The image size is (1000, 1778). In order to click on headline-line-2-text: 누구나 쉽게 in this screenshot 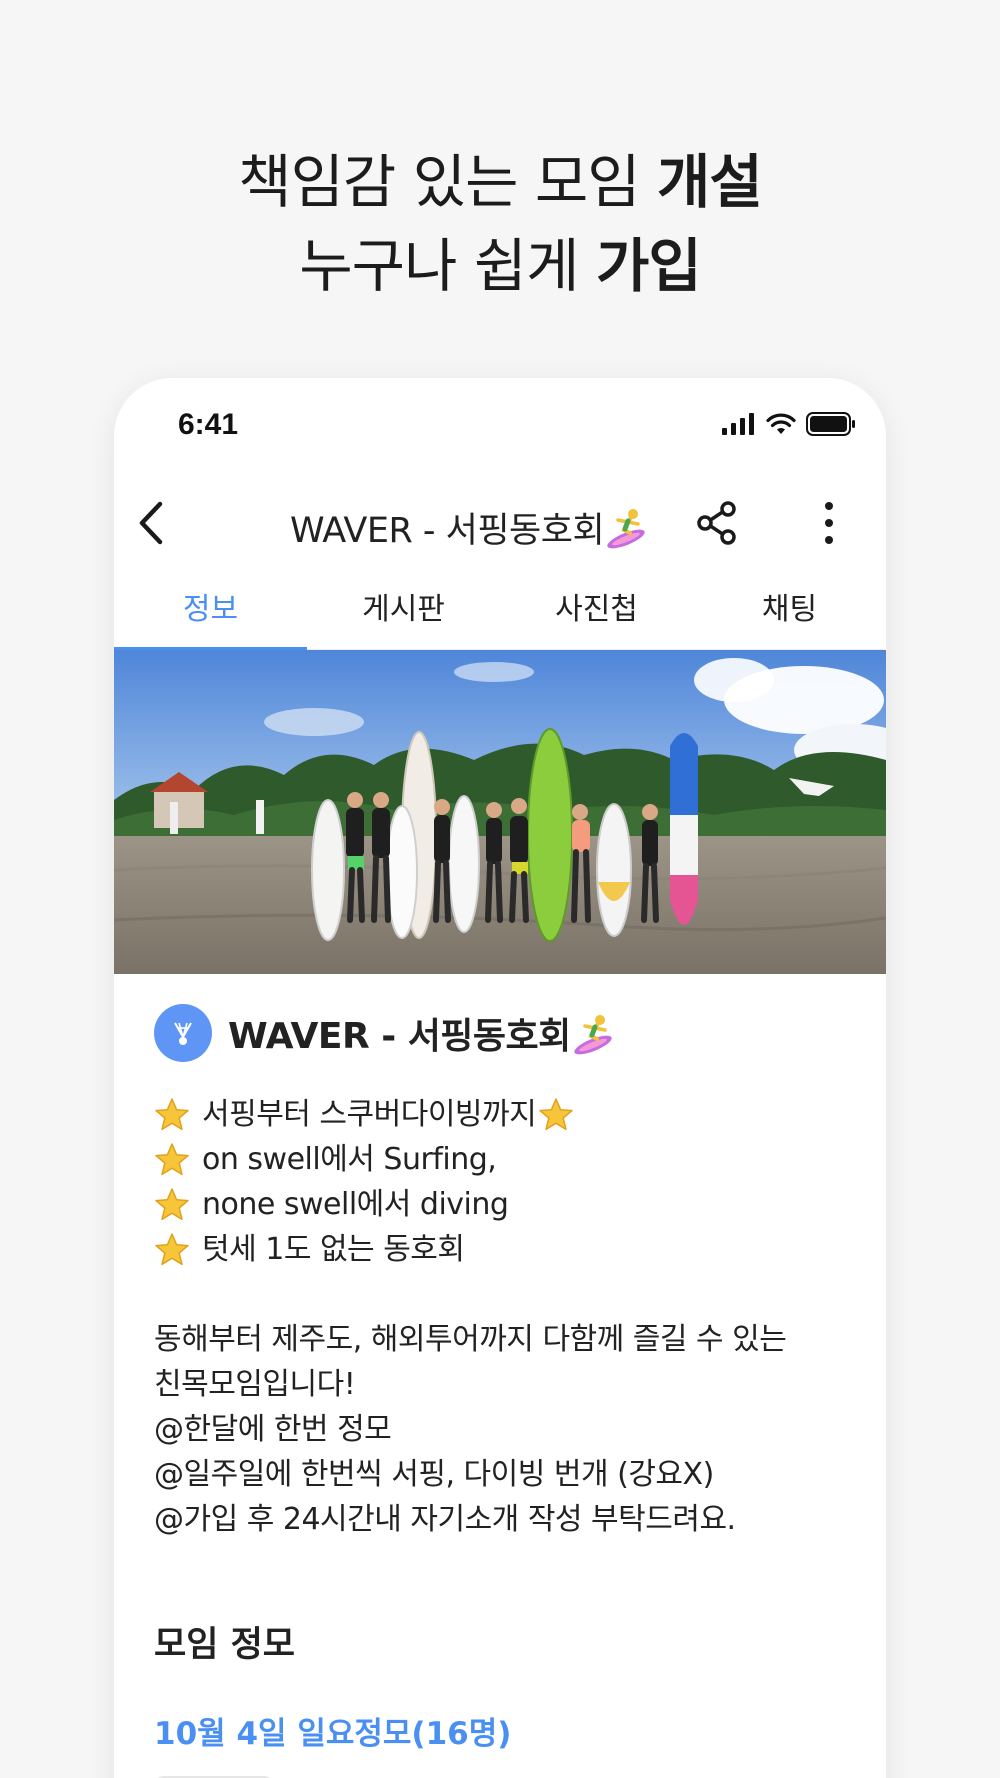, I will do `click(447, 266)`.